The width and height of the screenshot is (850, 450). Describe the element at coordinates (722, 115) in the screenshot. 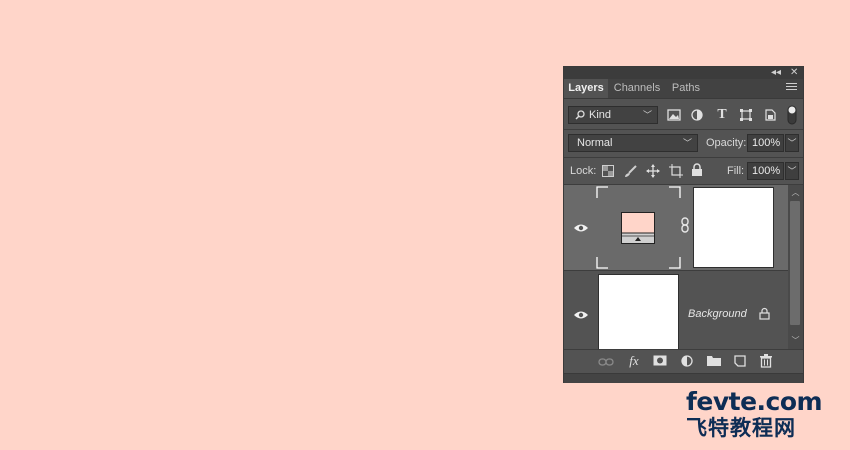

I see `type-filter-icon: T` at that location.